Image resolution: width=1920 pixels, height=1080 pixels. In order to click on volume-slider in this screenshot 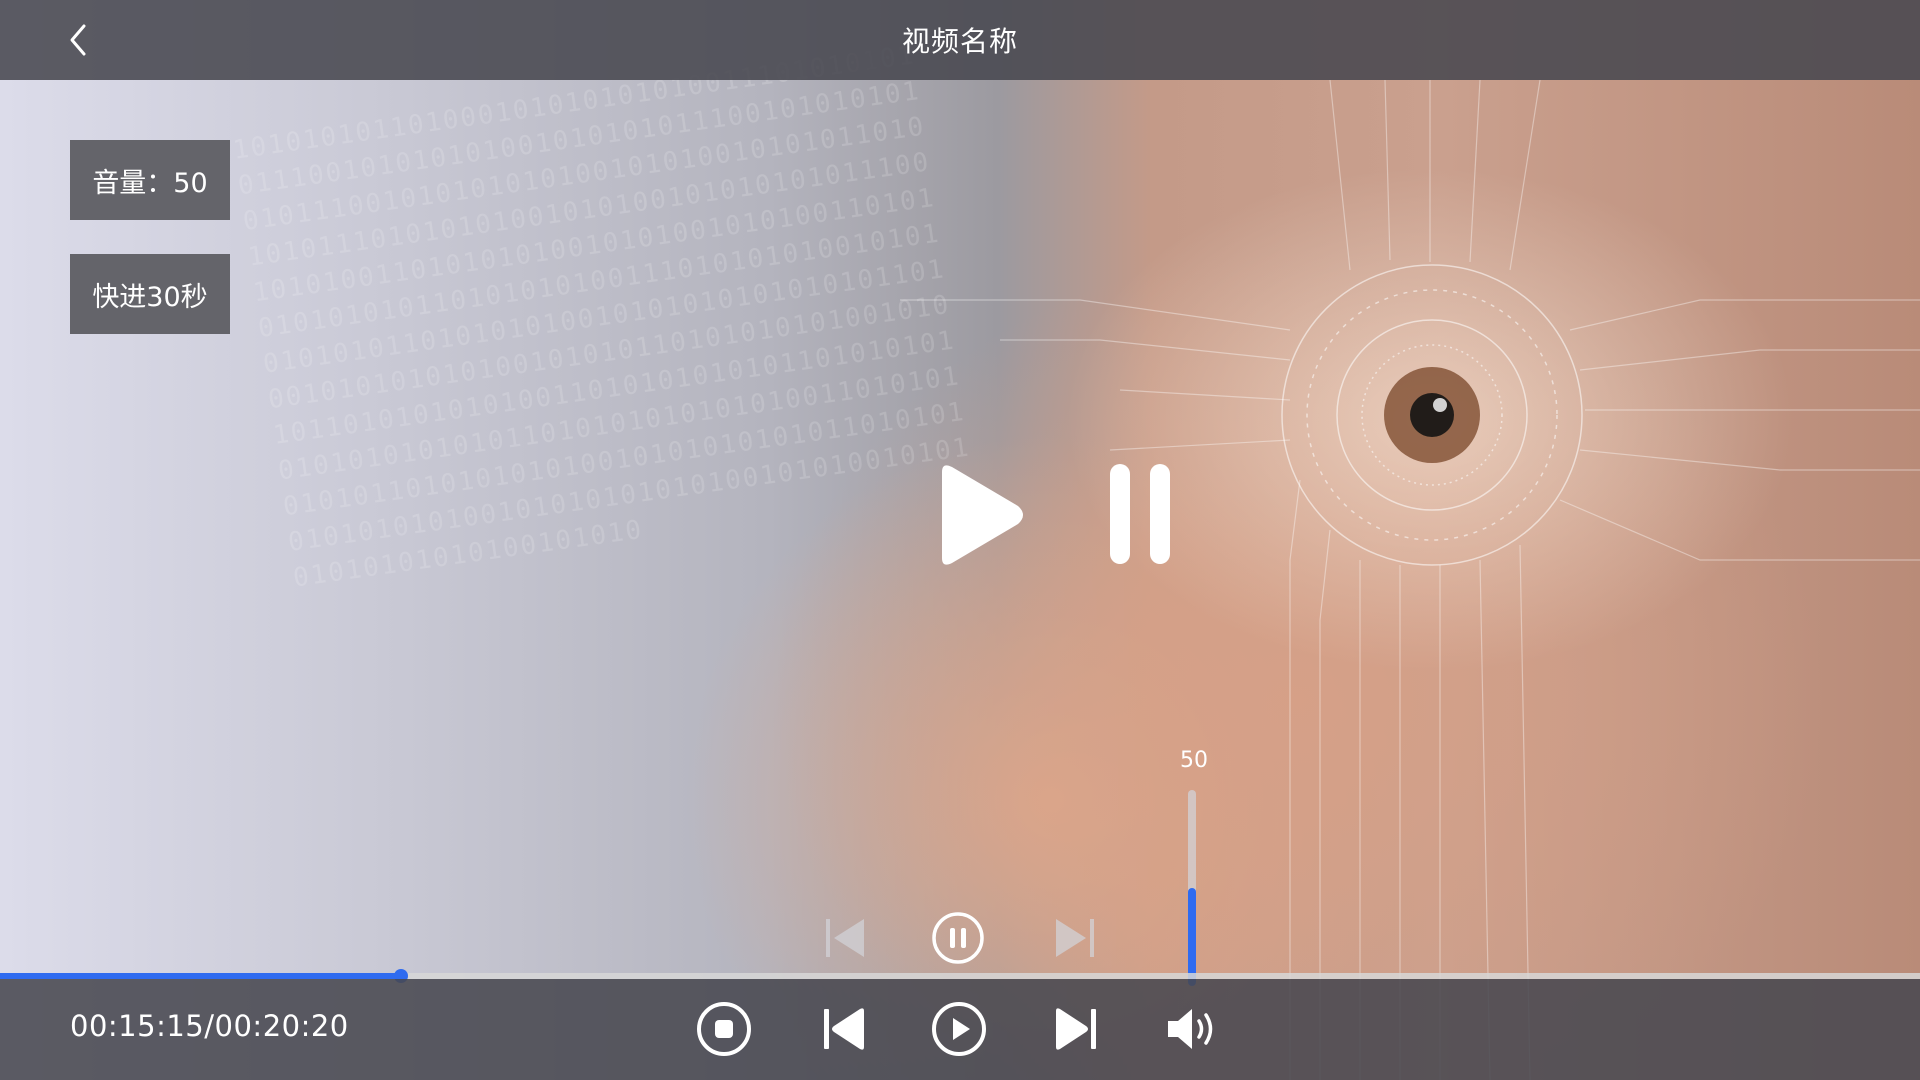, I will do `click(1192, 888)`.